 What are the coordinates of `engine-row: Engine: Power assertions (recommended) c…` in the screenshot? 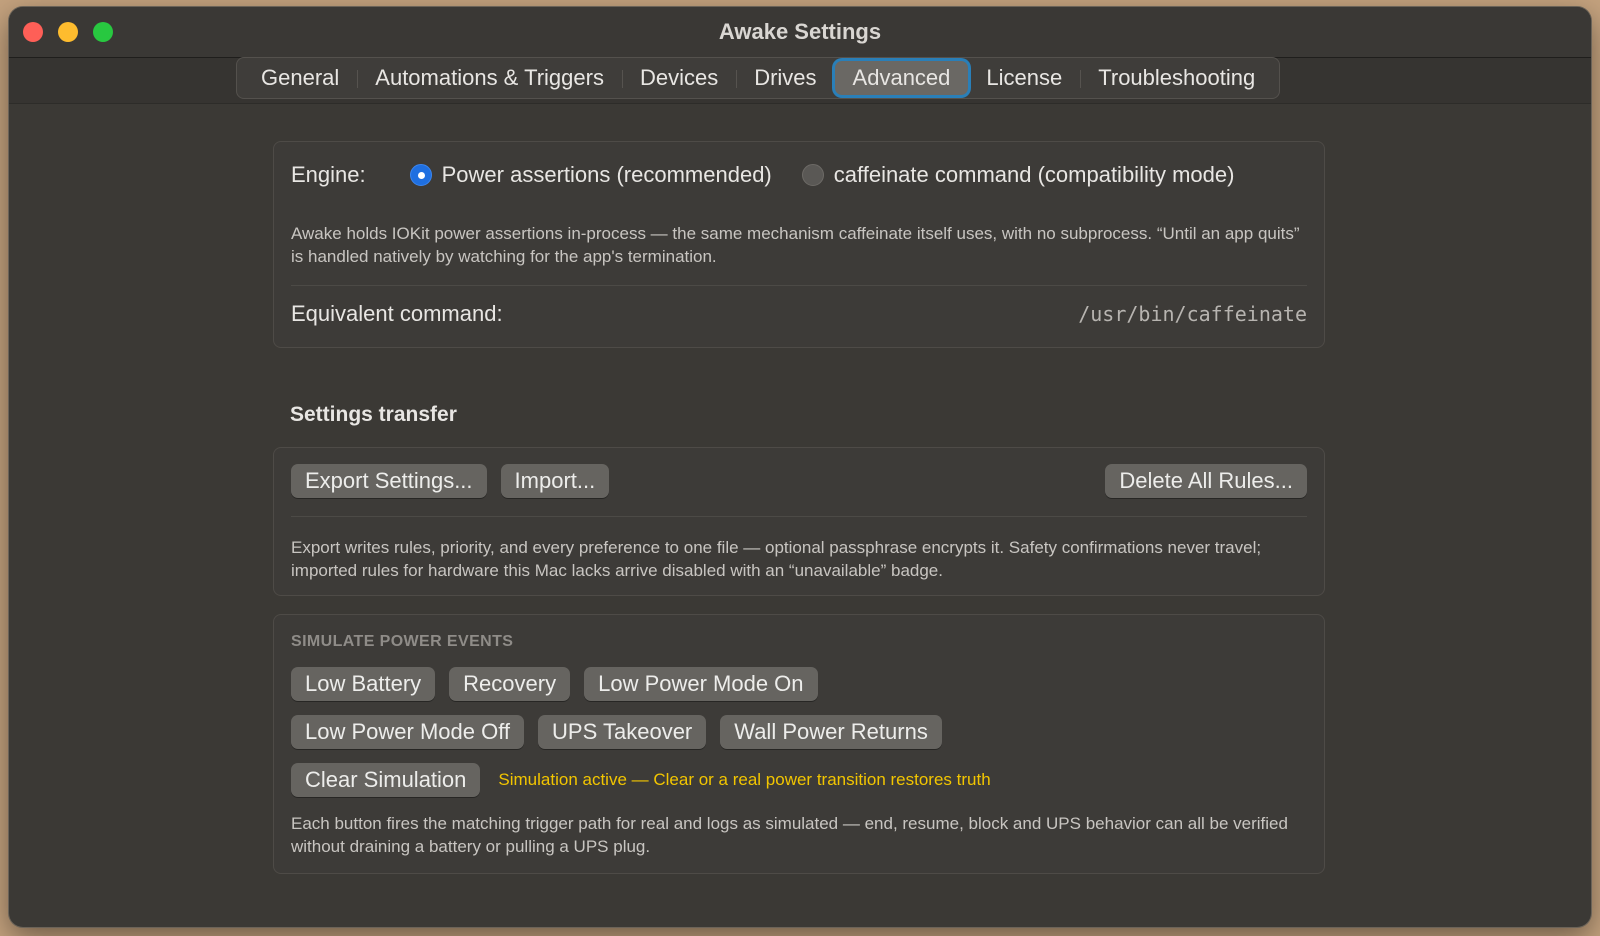 It's located at (799, 175).